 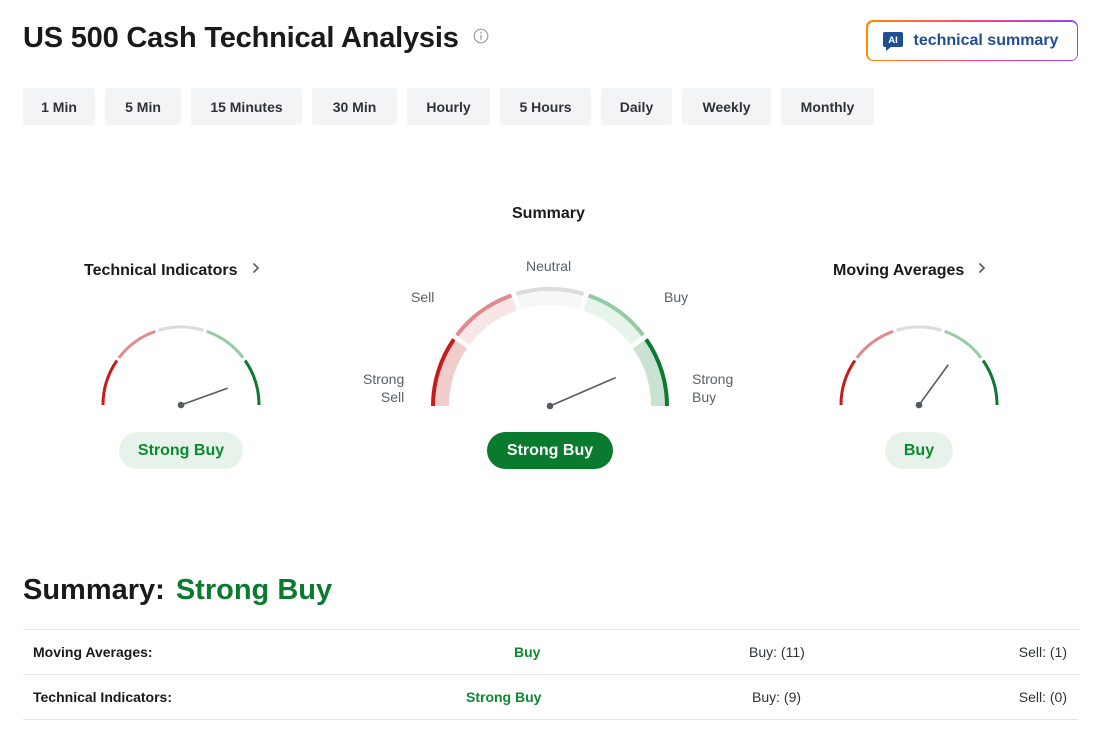 What do you see at coordinates (899, 270) in the screenshot?
I see `moving-averages-title-text: Moving Averages` at bounding box center [899, 270].